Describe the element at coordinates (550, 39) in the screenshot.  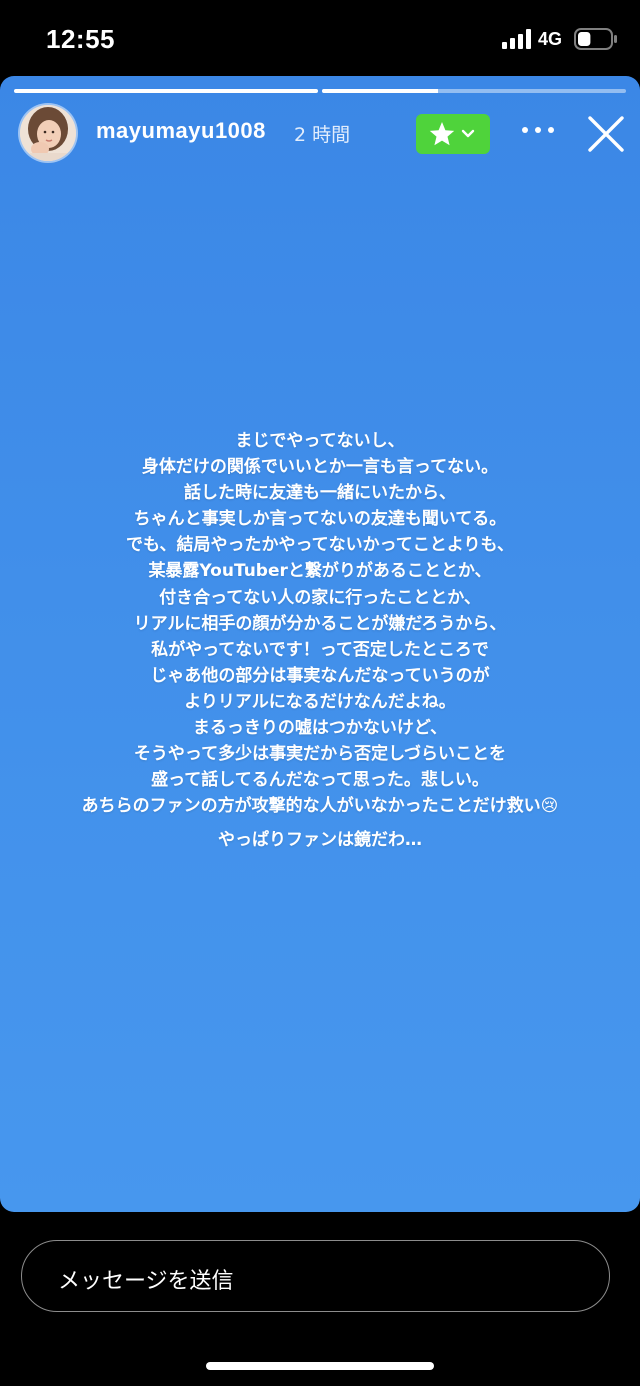
I see `network-type: 4G` at that location.